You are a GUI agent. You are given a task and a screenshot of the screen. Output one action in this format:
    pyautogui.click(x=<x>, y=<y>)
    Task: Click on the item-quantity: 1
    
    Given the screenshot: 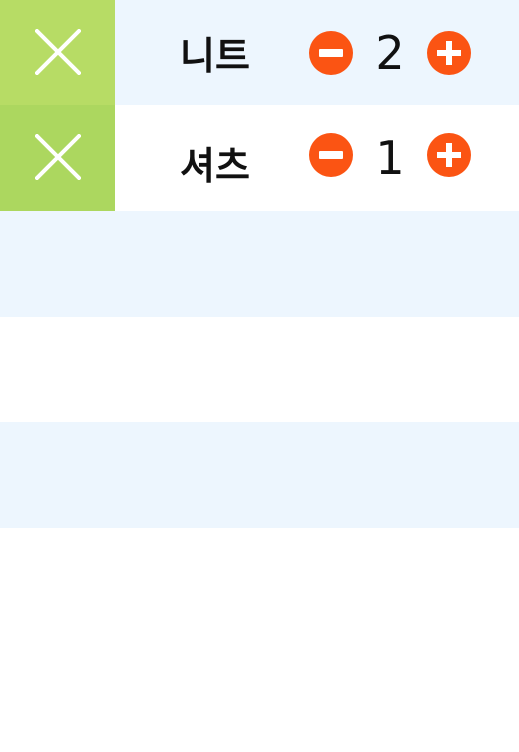 What is the action you would take?
    pyautogui.click(x=390, y=158)
    